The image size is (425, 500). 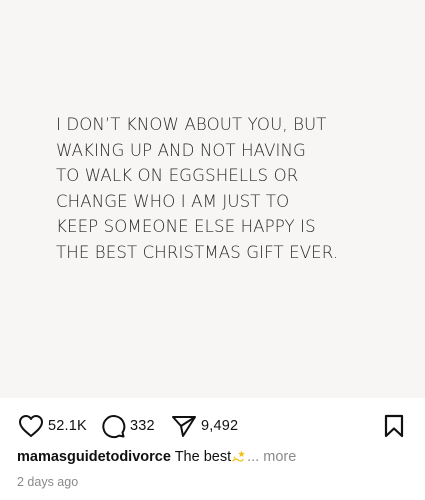 I want to click on like-count: 52.1K, so click(x=67, y=426).